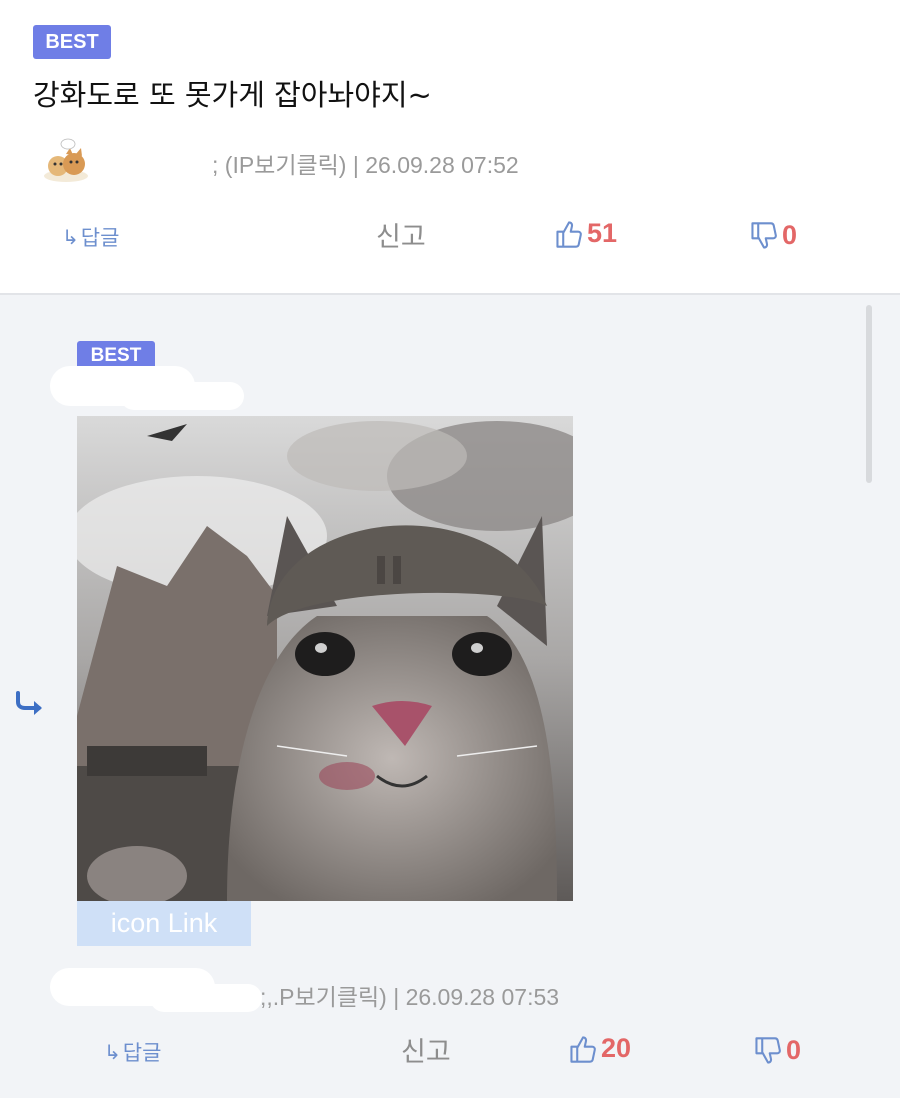 The width and height of the screenshot is (900, 1098). I want to click on redacted-nickname, so click(156, 160).